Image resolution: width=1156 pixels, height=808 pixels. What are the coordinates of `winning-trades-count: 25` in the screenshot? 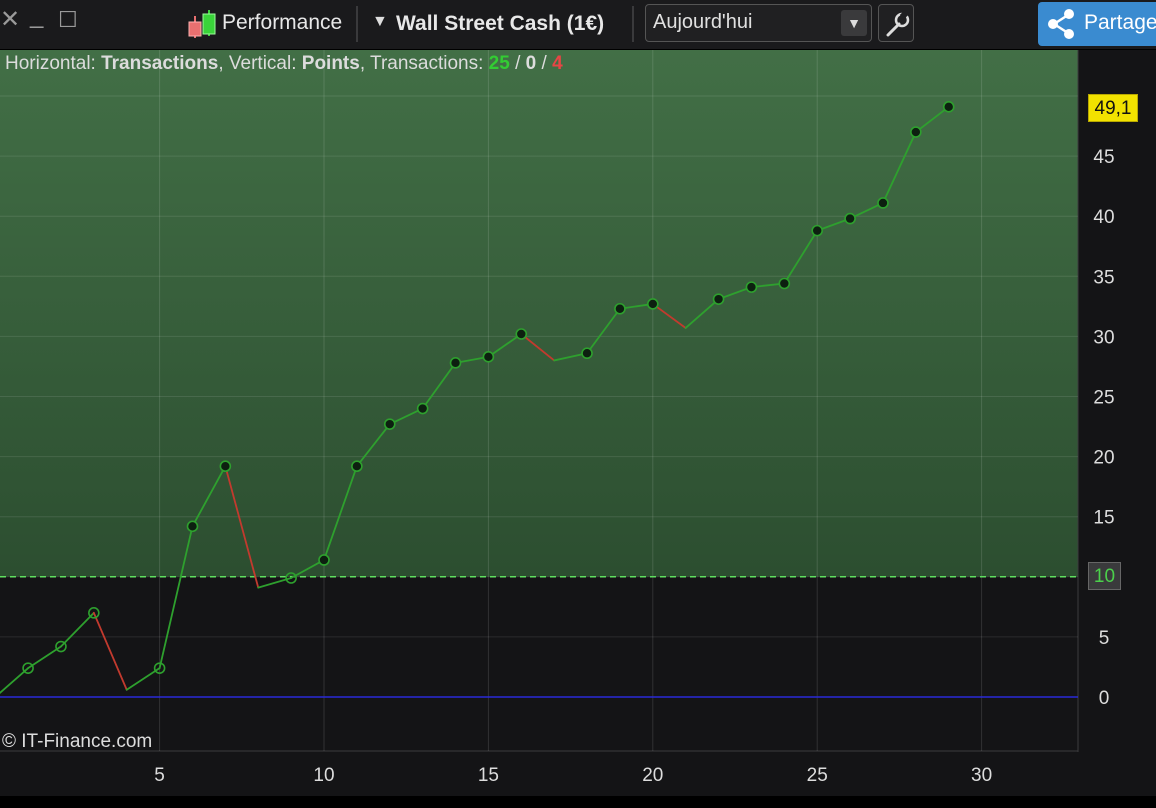 It's located at (499, 63).